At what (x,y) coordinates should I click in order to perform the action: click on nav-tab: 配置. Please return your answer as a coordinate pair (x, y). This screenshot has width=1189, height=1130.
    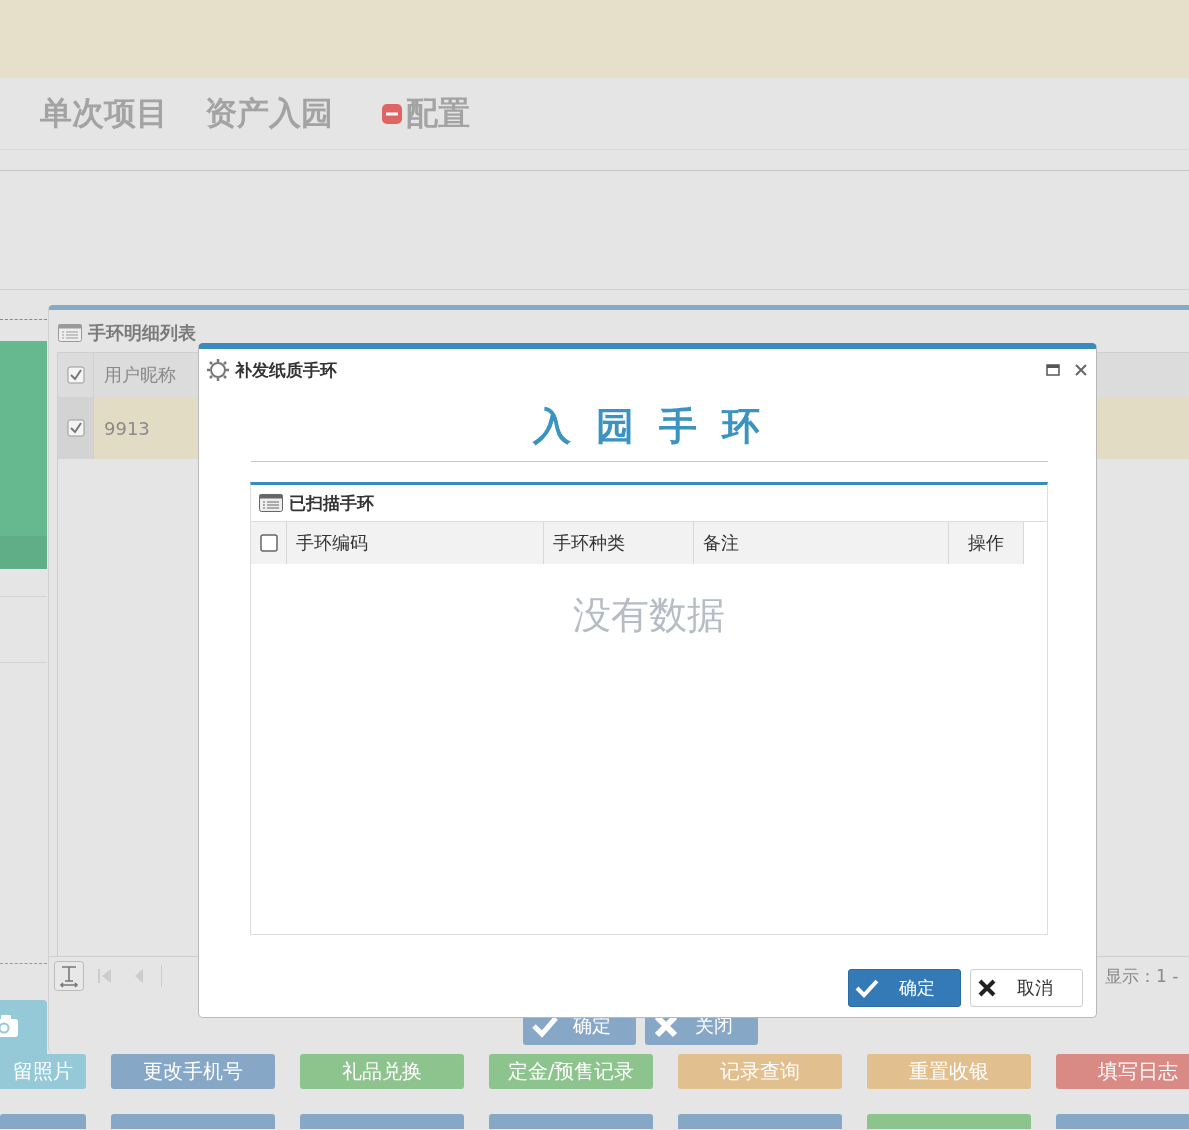
    Looking at the image, I should click on (438, 113).